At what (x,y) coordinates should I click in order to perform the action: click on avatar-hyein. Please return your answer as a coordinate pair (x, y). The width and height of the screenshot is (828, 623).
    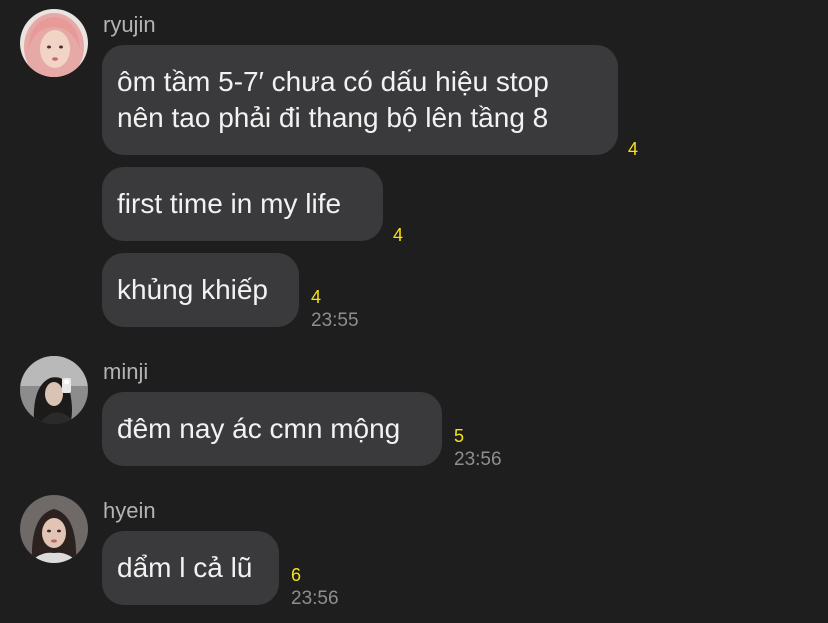
    Looking at the image, I should click on (54, 529).